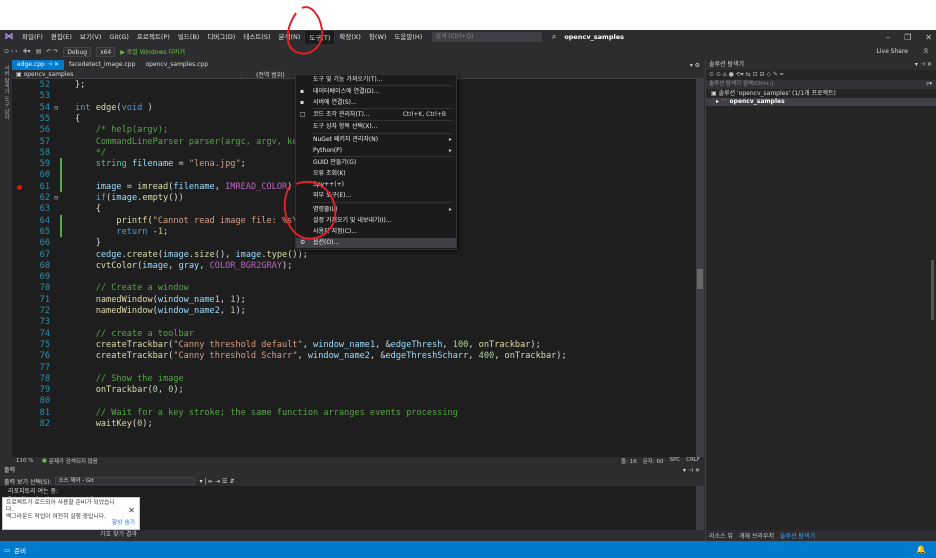 The width and height of the screenshot is (936, 558). Describe the element at coordinates (119, 37) in the screenshot. I see `menu-git: Git(G)` at that location.